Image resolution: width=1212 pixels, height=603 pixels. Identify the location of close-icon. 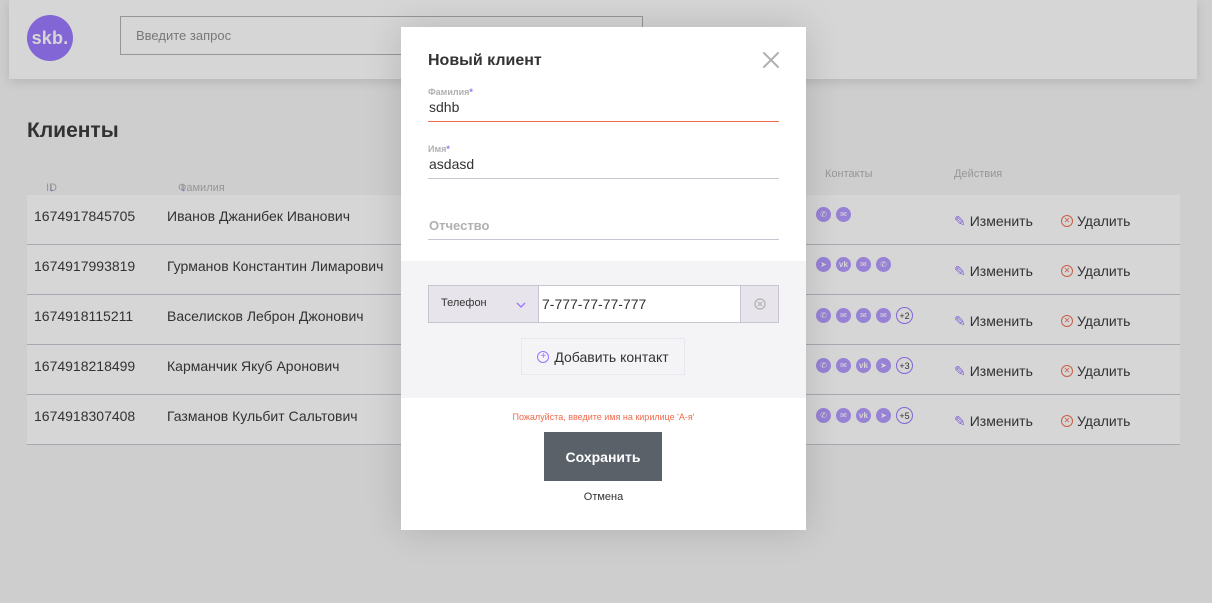
(771, 60).